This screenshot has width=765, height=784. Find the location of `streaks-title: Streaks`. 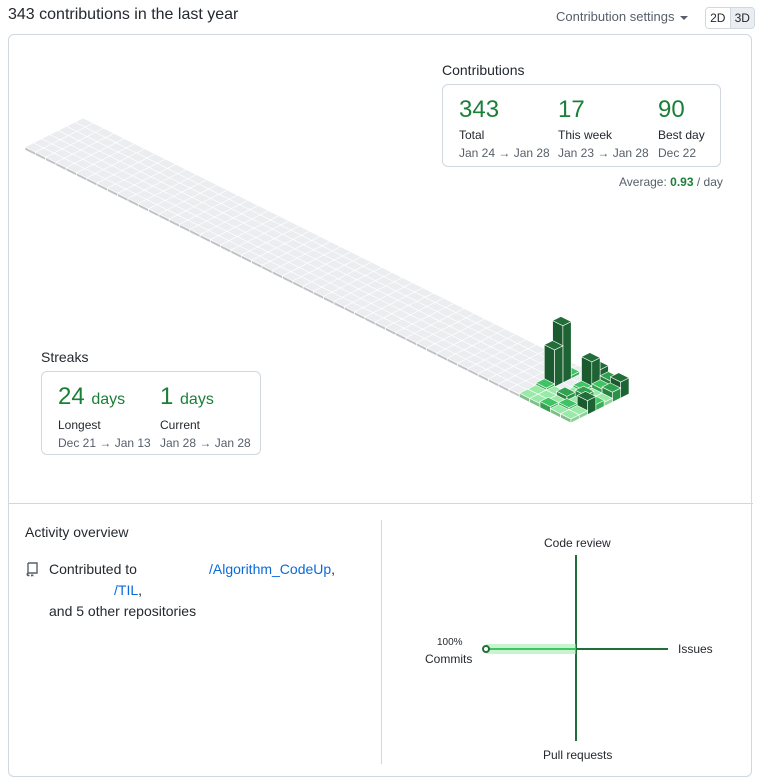

streaks-title: Streaks is located at coordinates (65, 357).